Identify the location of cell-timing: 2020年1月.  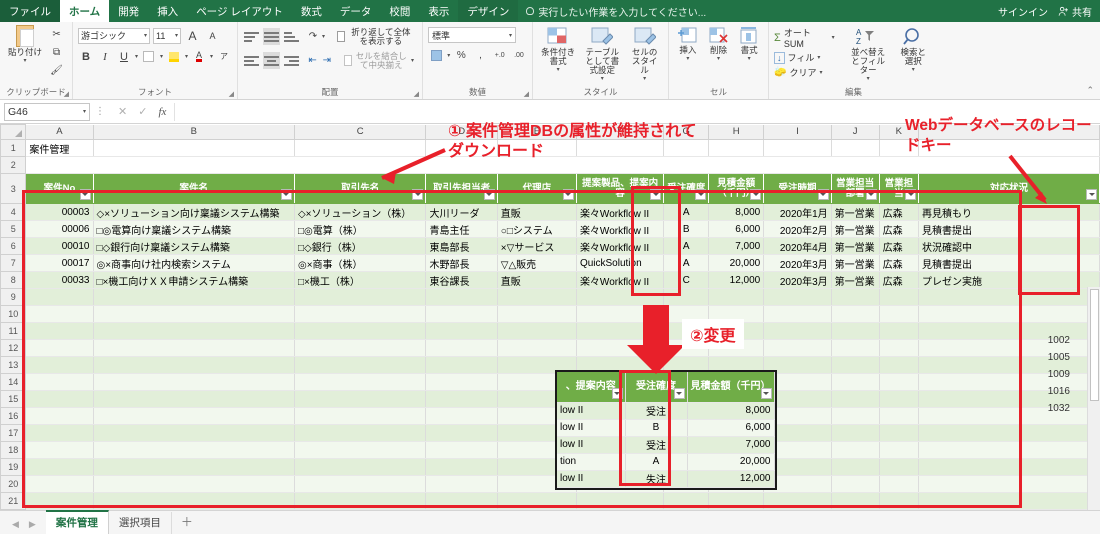
(797, 212).